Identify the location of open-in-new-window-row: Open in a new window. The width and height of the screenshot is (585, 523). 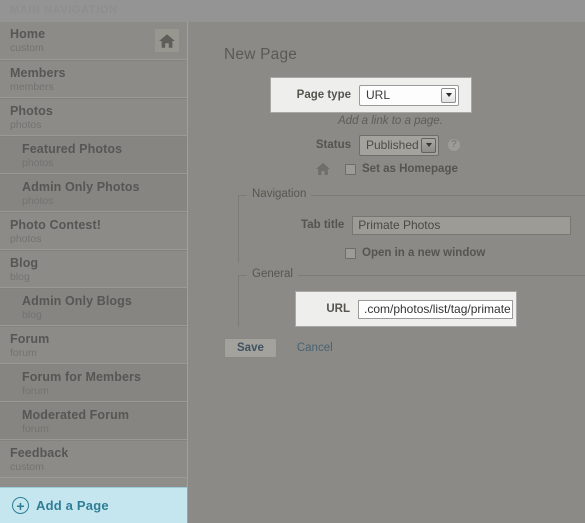
(415, 253).